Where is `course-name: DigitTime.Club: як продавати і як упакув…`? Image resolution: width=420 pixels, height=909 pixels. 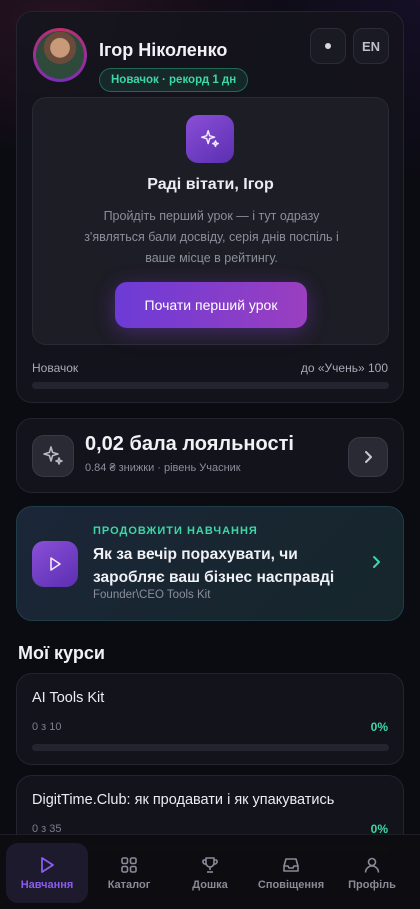 course-name: DigitTime.Club: як продавати і як упакув… is located at coordinates (183, 800).